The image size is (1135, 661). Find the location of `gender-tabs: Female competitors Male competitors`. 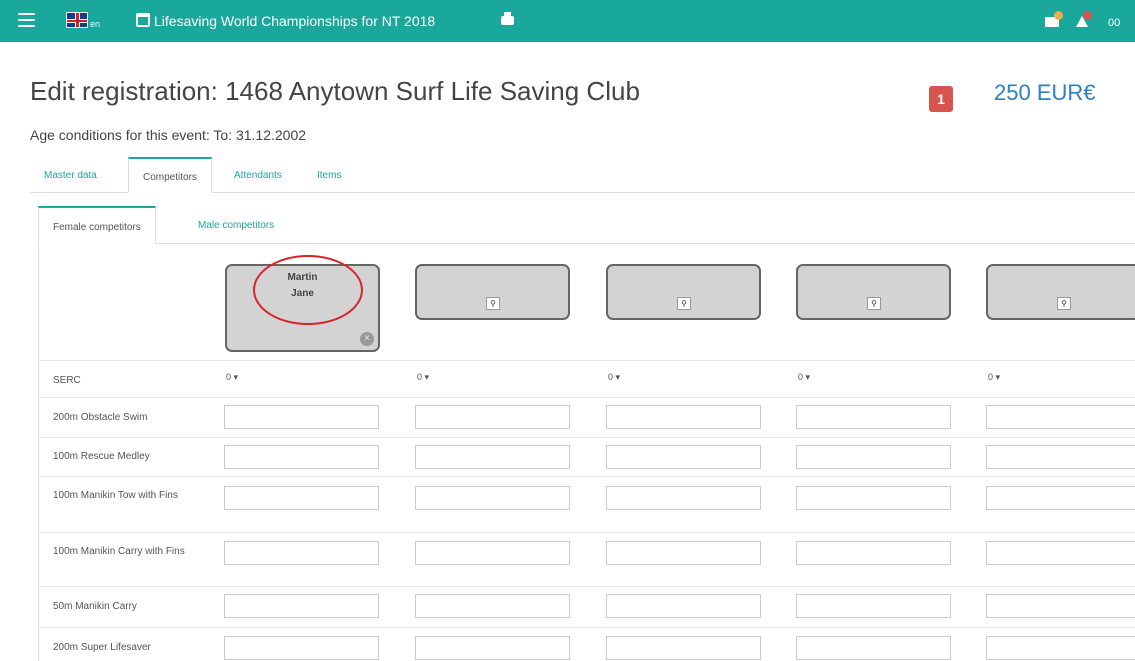

gender-tabs: Female competitors Male competitors is located at coordinates (586, 225).